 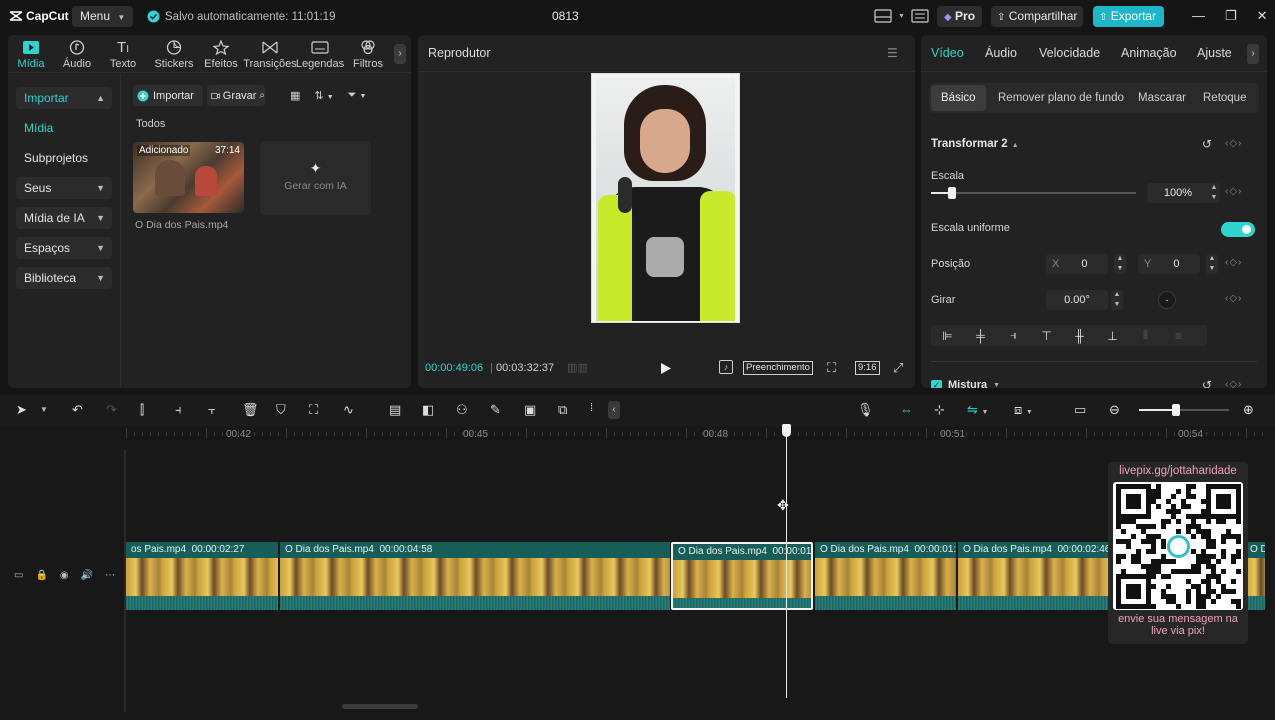 What do you see at coordinates (318, 410) in the screenshot?
I see `crop-icon: ⛶` at bounding box center [318, 410].